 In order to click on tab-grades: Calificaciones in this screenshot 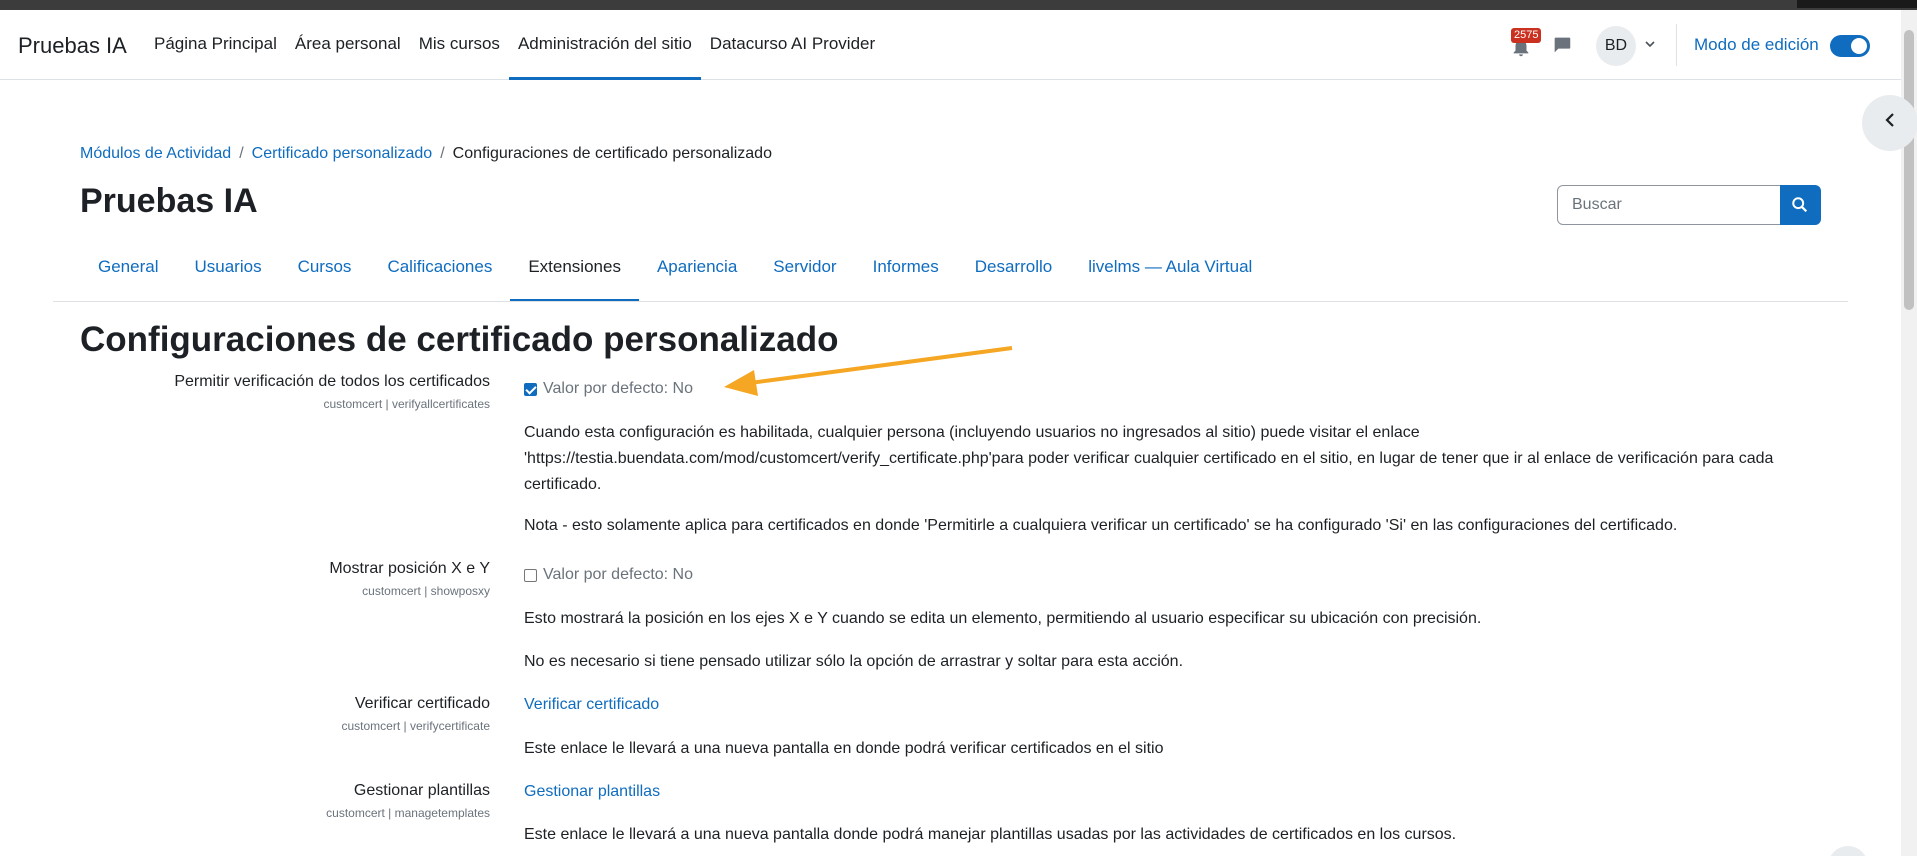, I will do `click(439, 278)`.